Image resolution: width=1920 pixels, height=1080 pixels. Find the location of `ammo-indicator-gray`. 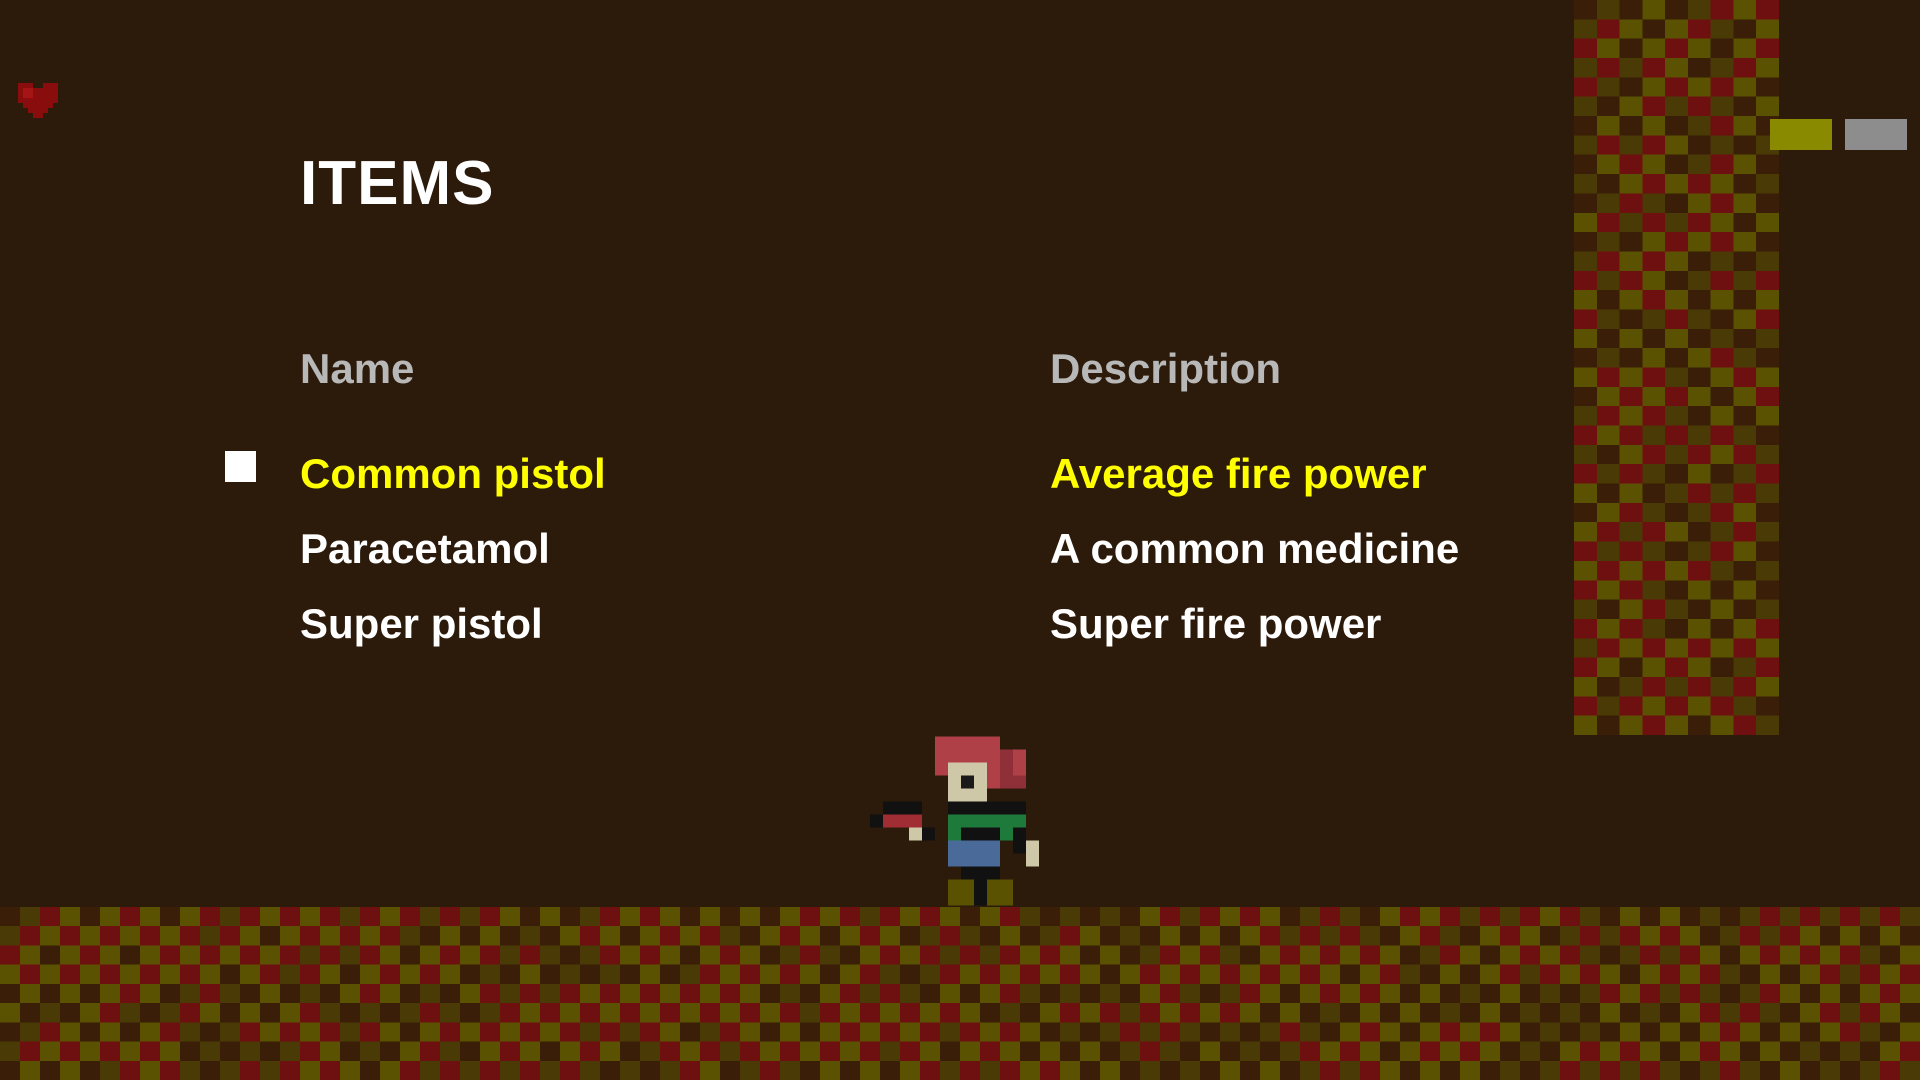

ammo-indicator-gray is located at coordinates (1876, 134).